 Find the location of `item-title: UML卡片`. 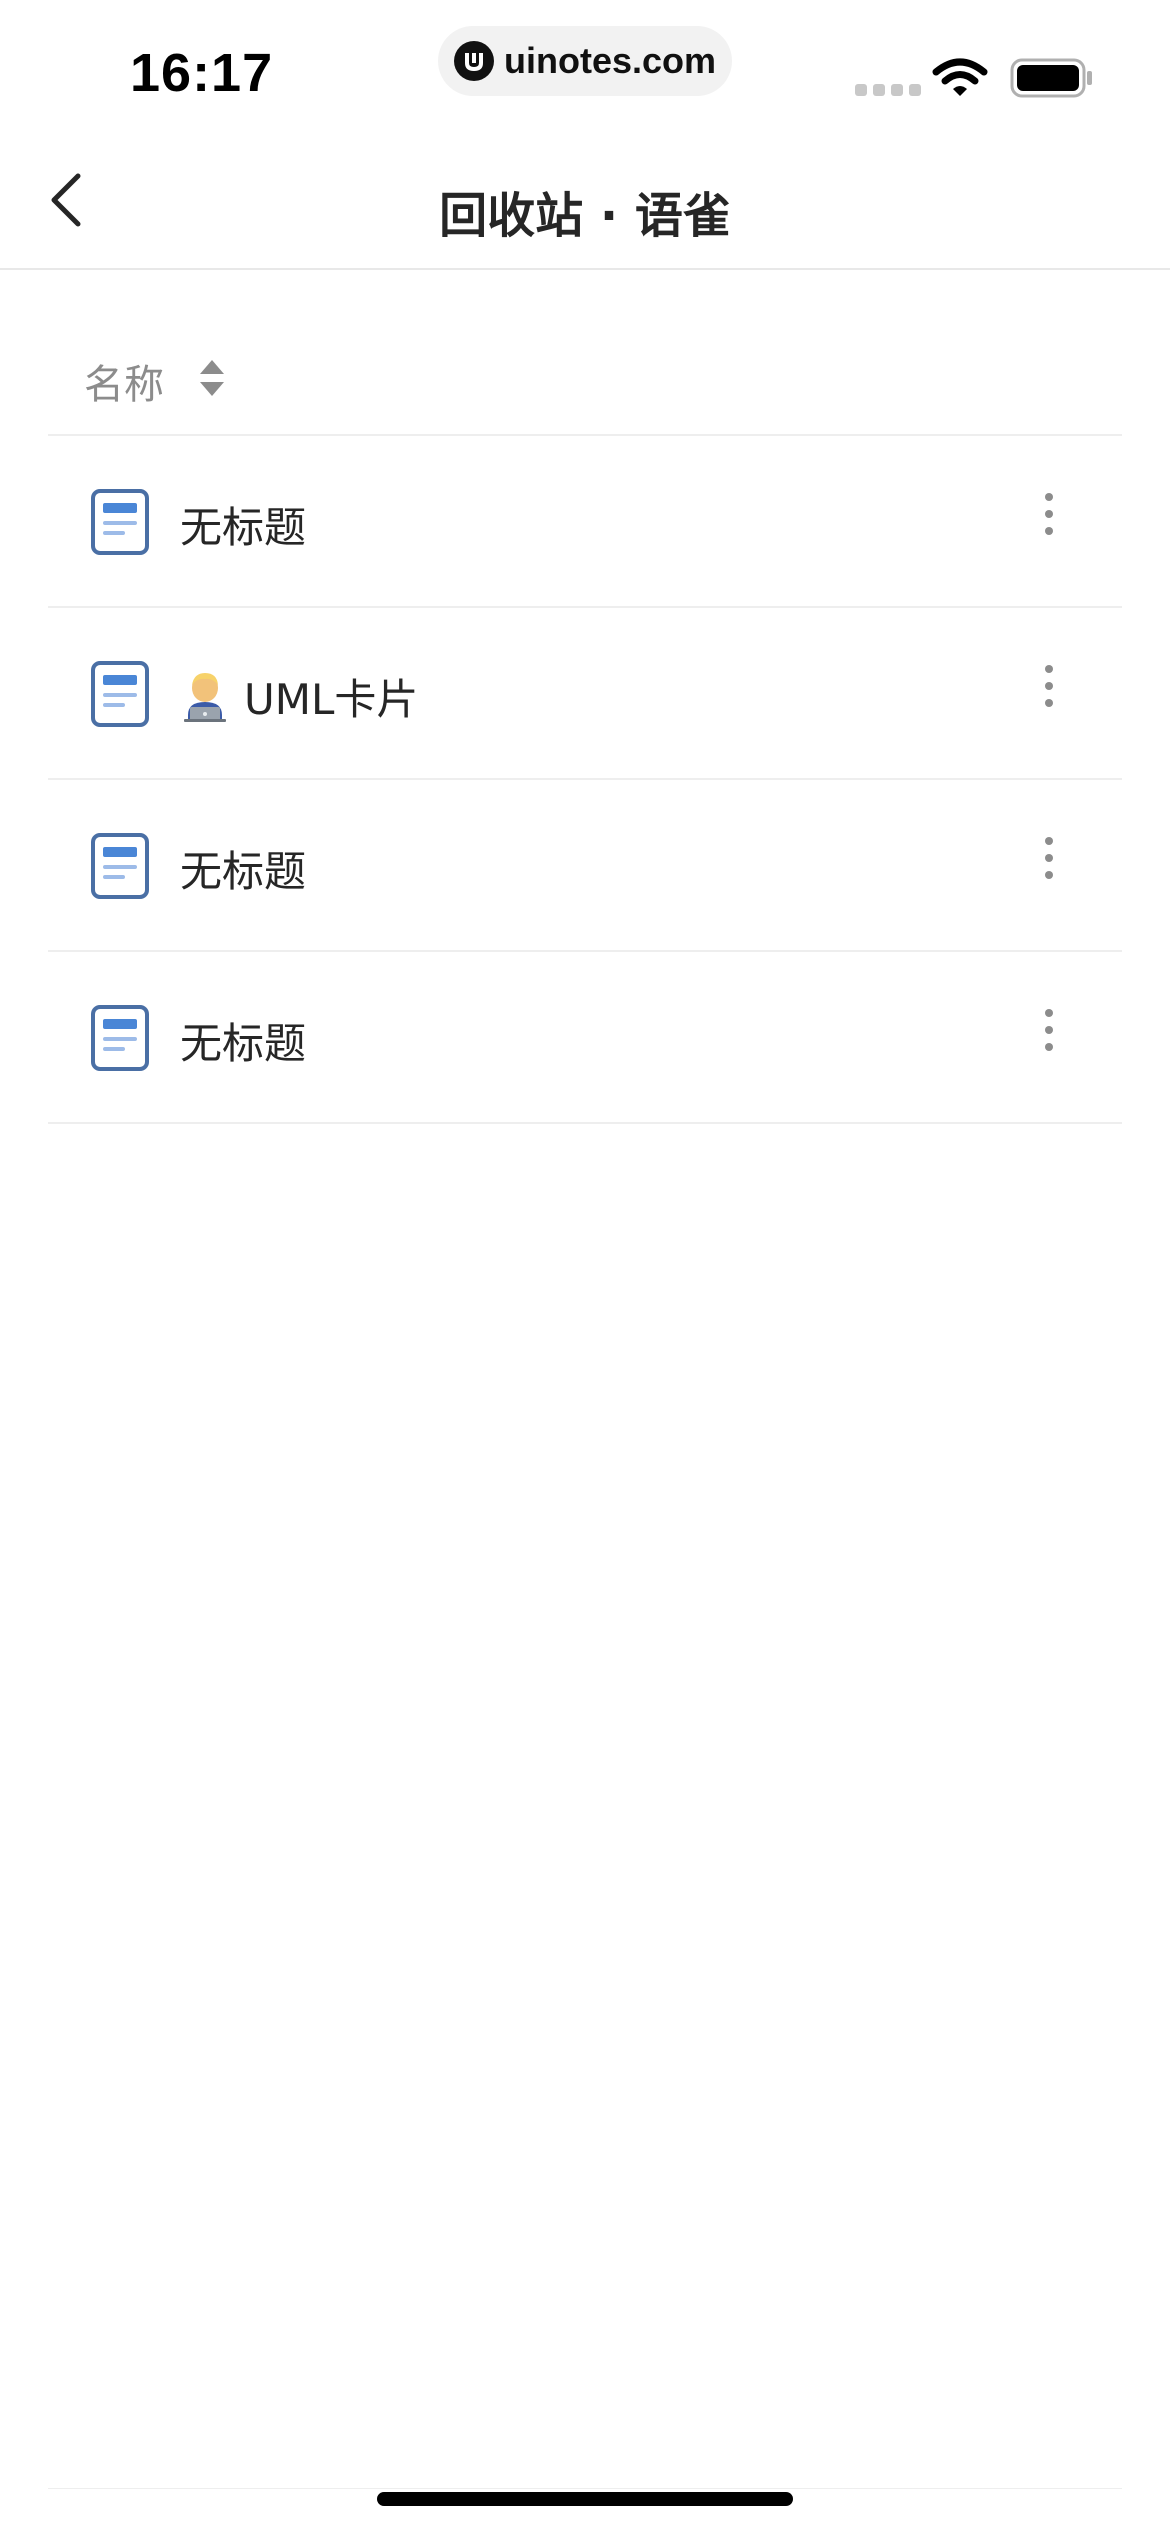

item-title: UML卡片 is located at coordinates (299, 696).